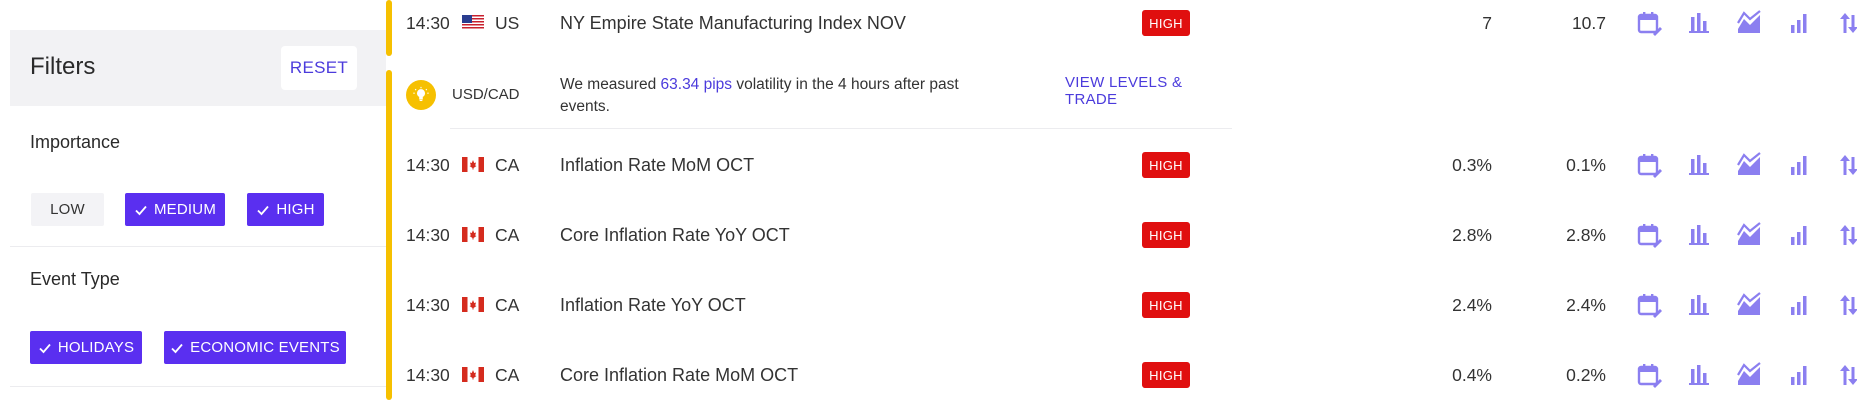 This screenshot has height=400, width=1857. What do you see at coordinates (63, 66) in the screenshot?
I see `filters-title: Filters` at bounding box center [63, 66].